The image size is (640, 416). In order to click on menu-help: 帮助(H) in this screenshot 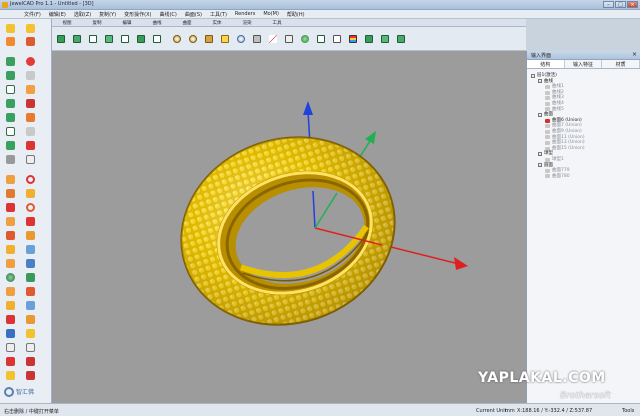, I will do `click(296, 14)`.